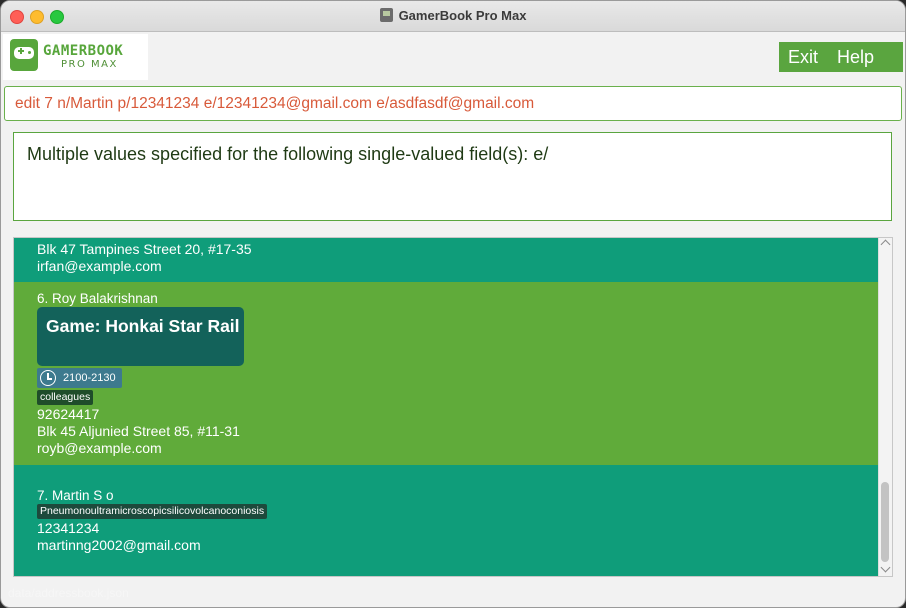 The width and height of the screenshot is (906, 608). Describe the element at coordinates (138, 431) in the screenshot. I see `person-address: Blk 45 Aljunied Street 85, #11-31` at that location.